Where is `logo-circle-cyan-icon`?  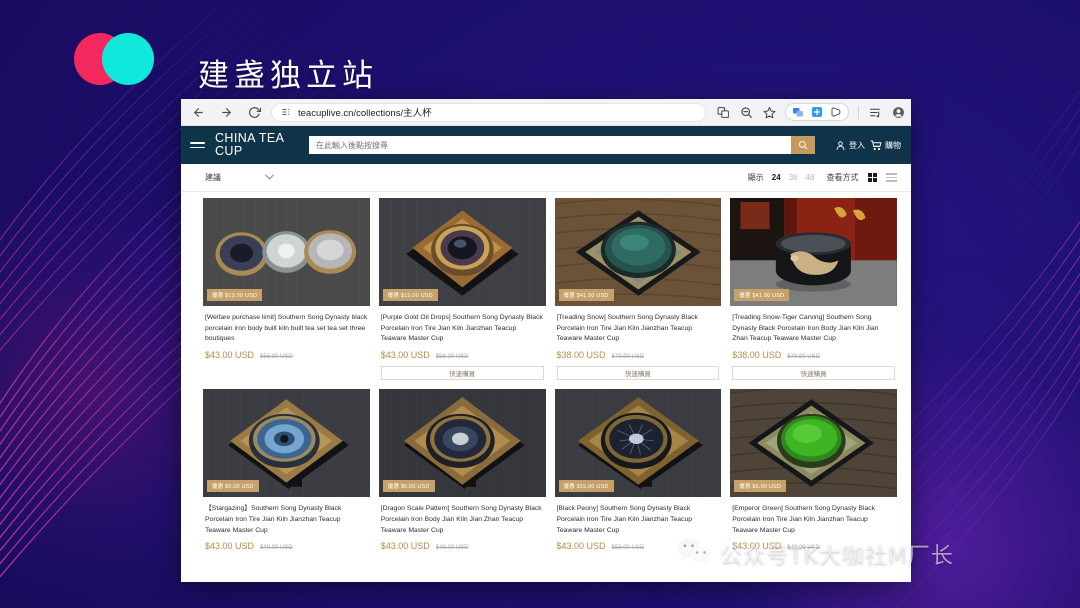
logo-circle-cyan-icon is located at coordinates (128, 59).